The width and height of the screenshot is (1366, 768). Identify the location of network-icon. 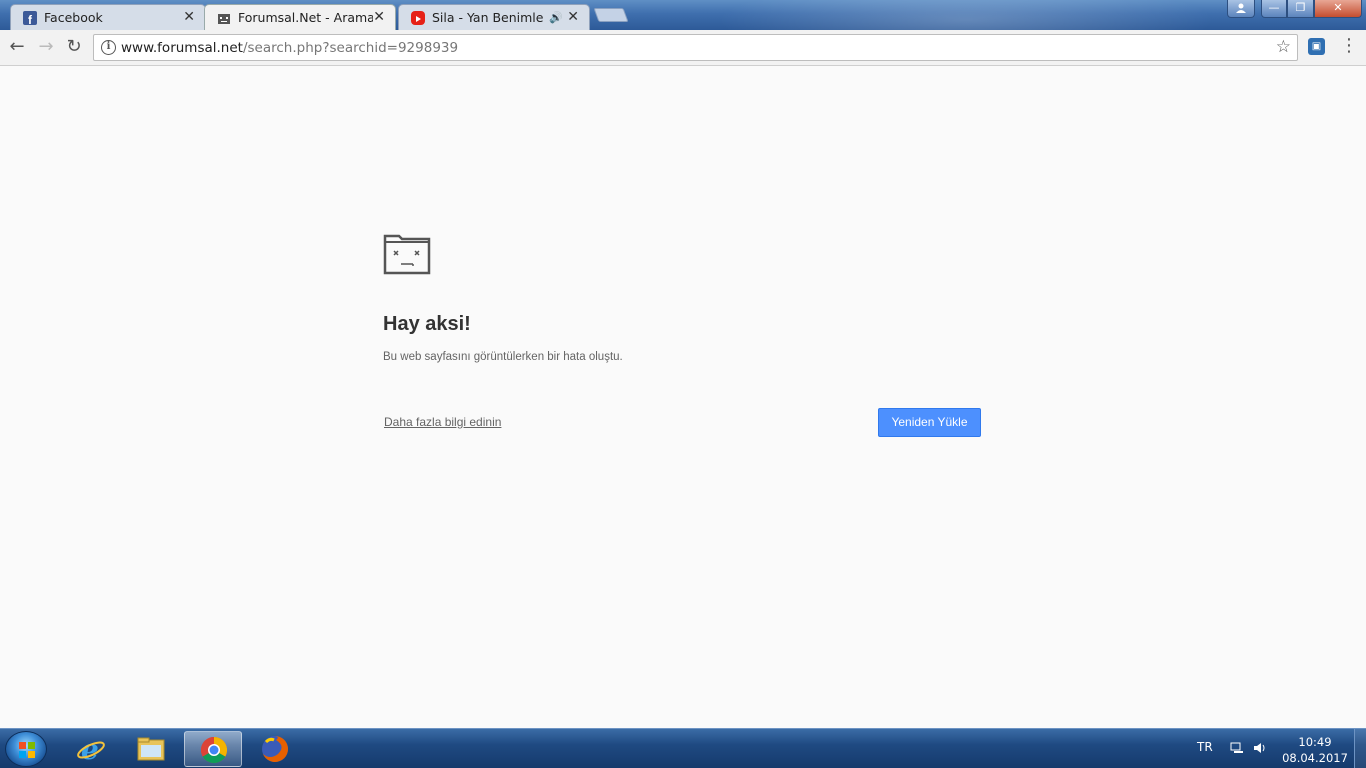
(1237, 748).